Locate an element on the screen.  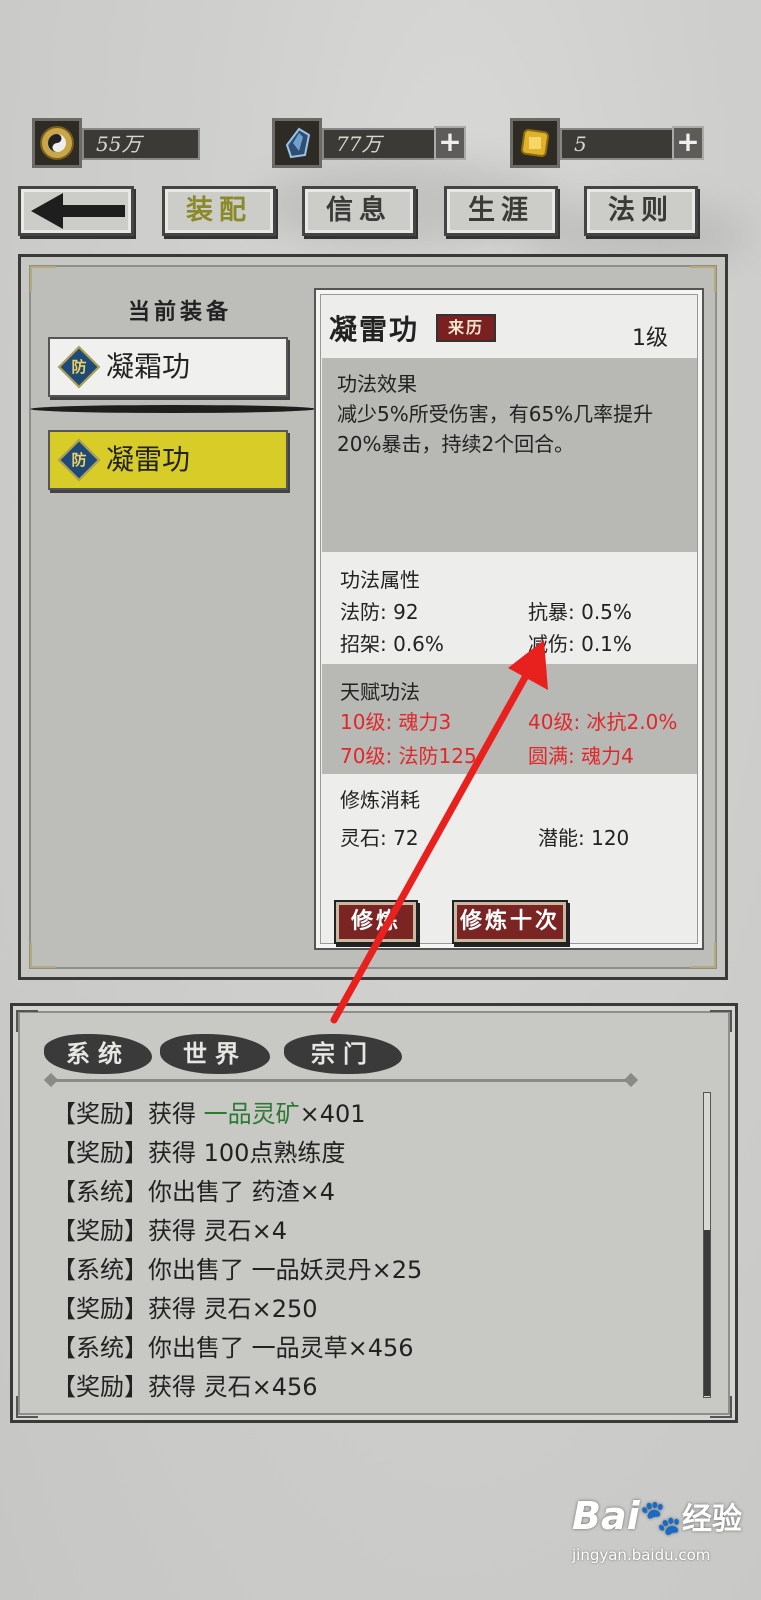
baidu-watermark: Bai🐾经验 jingyan.baidu.com is located at coordinates (657, 1529).